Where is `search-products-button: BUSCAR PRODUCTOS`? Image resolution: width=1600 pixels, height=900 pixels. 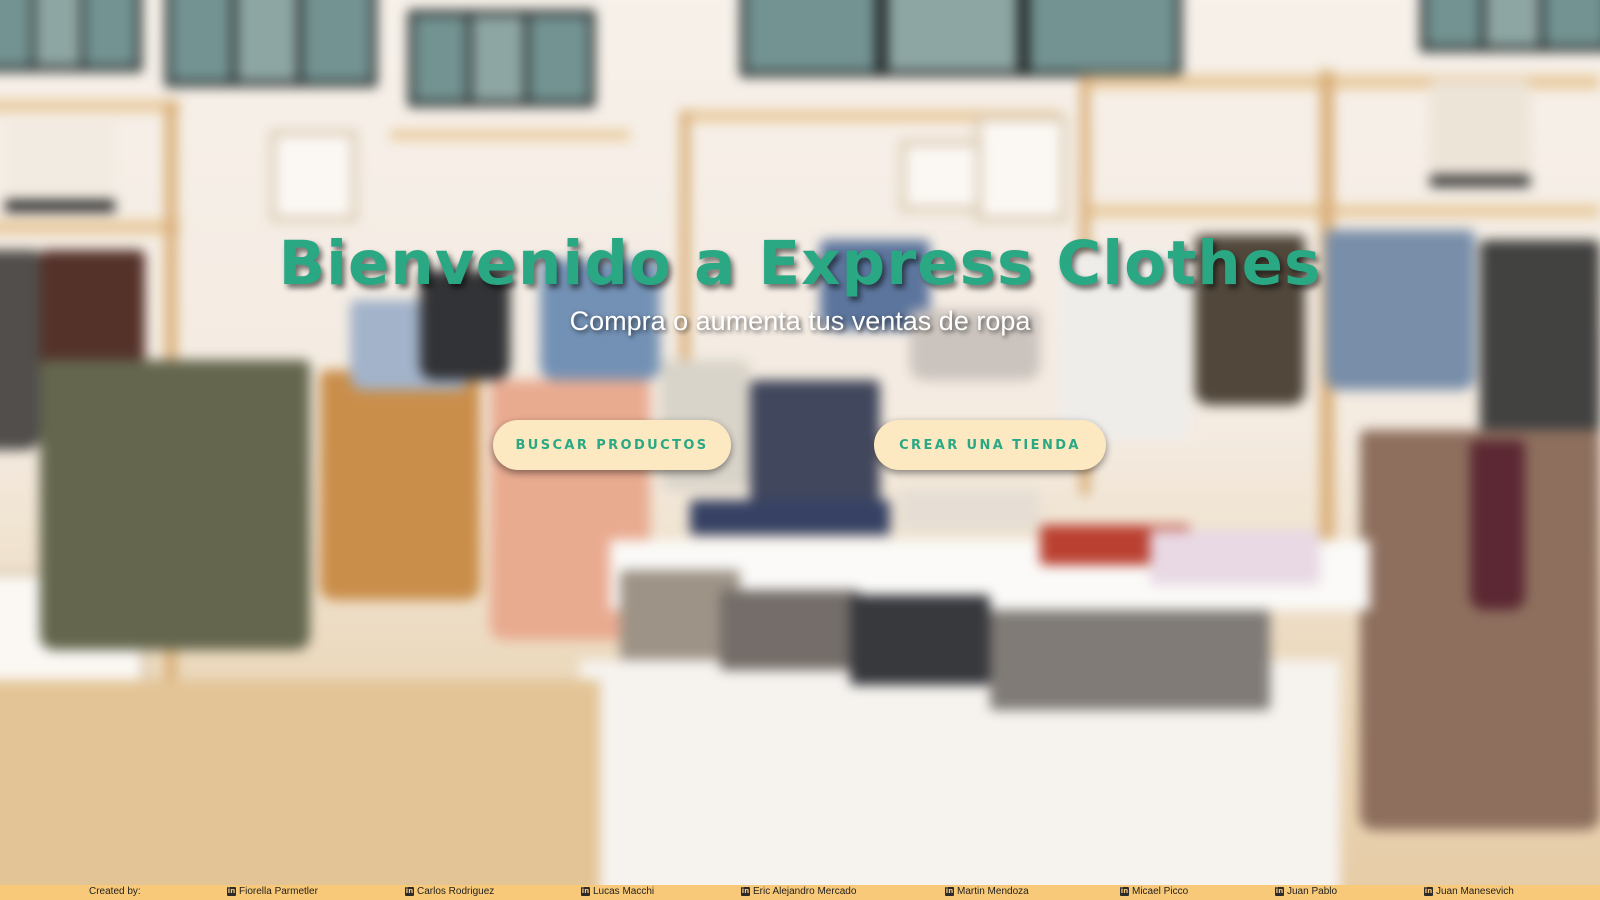 search-products-button: BUSCAR PRODUCTOS is located at coordinates (612, 445).